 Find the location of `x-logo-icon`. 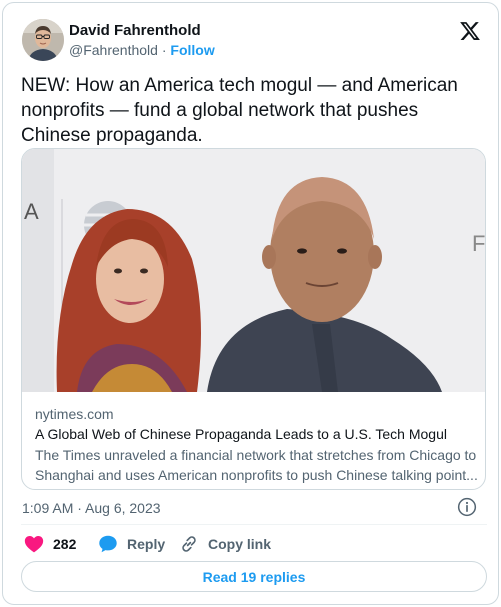

x-logo-icon is located at coordinates (470, 31).